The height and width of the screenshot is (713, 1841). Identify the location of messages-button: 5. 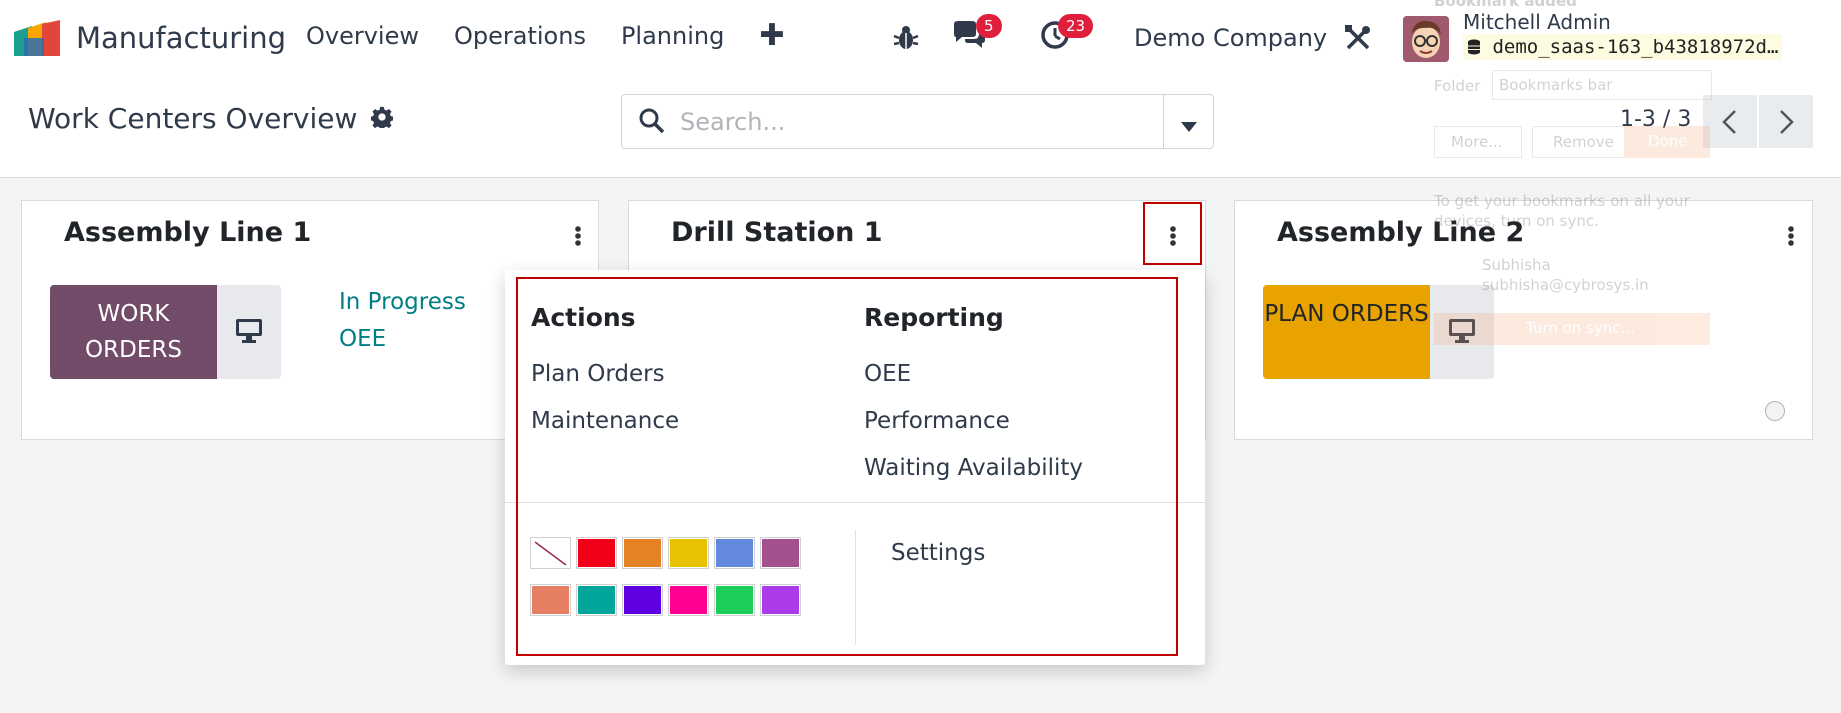
(977, 36).